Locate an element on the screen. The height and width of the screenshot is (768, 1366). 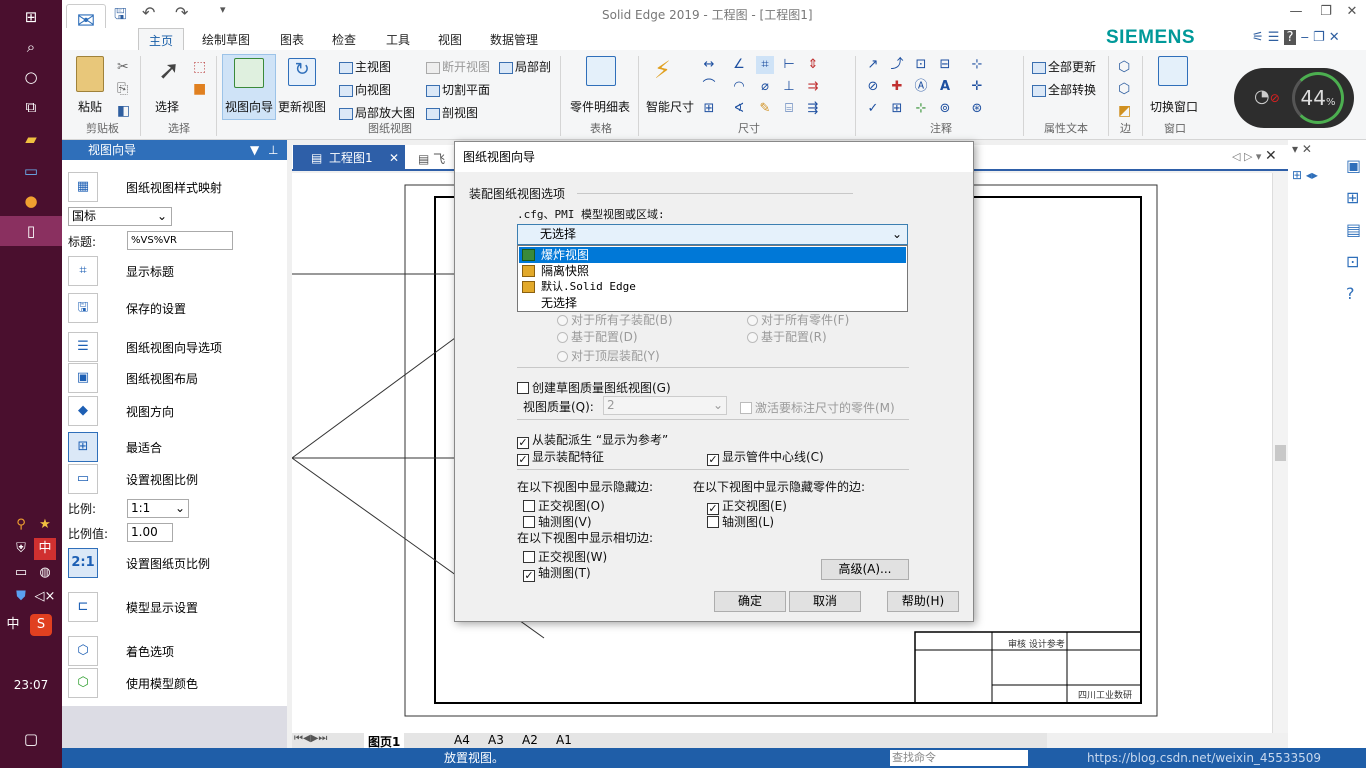
ok-button: 确定 is located at coordinates (750, 601).